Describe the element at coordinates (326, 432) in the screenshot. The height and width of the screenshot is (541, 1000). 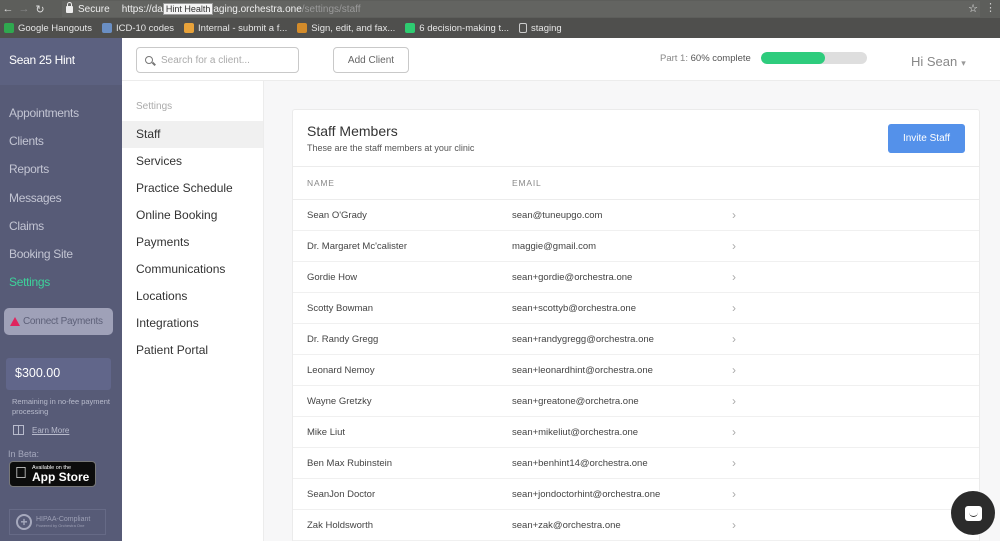
I see `staff-name: Mike Liut` at that location.